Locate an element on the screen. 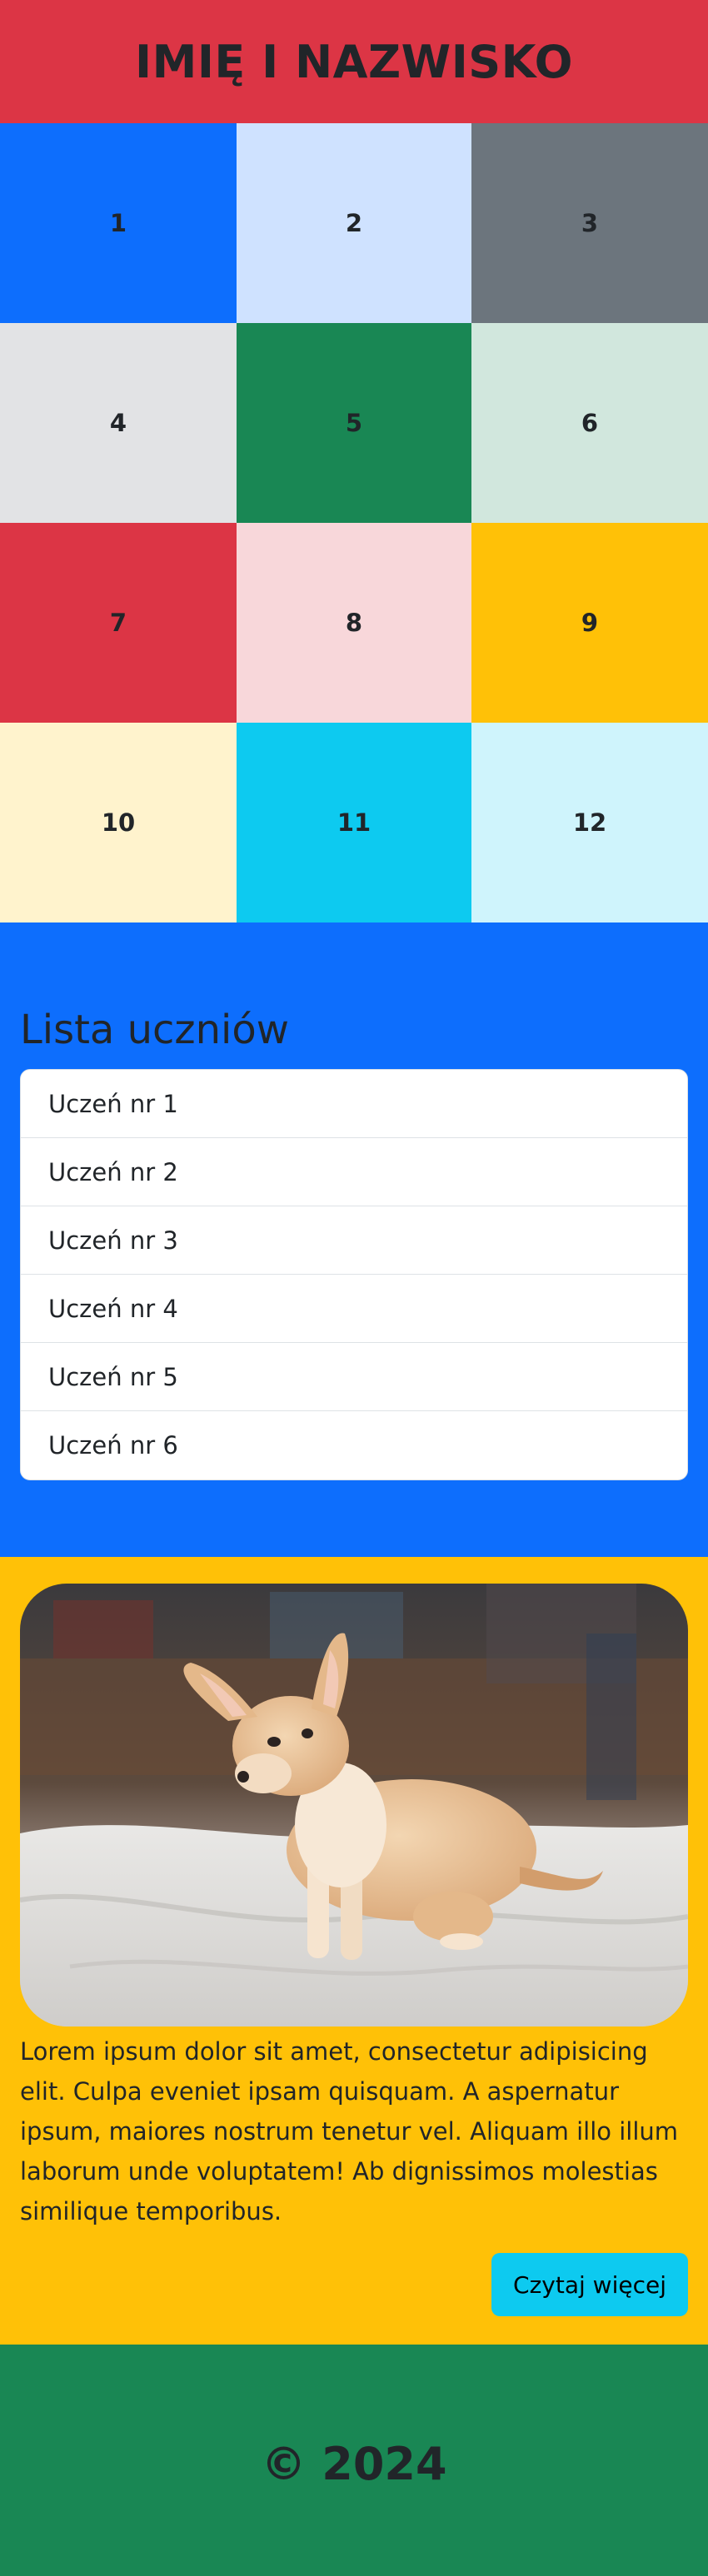  list-item: Uczeń nr 4 is located at coordinates (354, 1309).